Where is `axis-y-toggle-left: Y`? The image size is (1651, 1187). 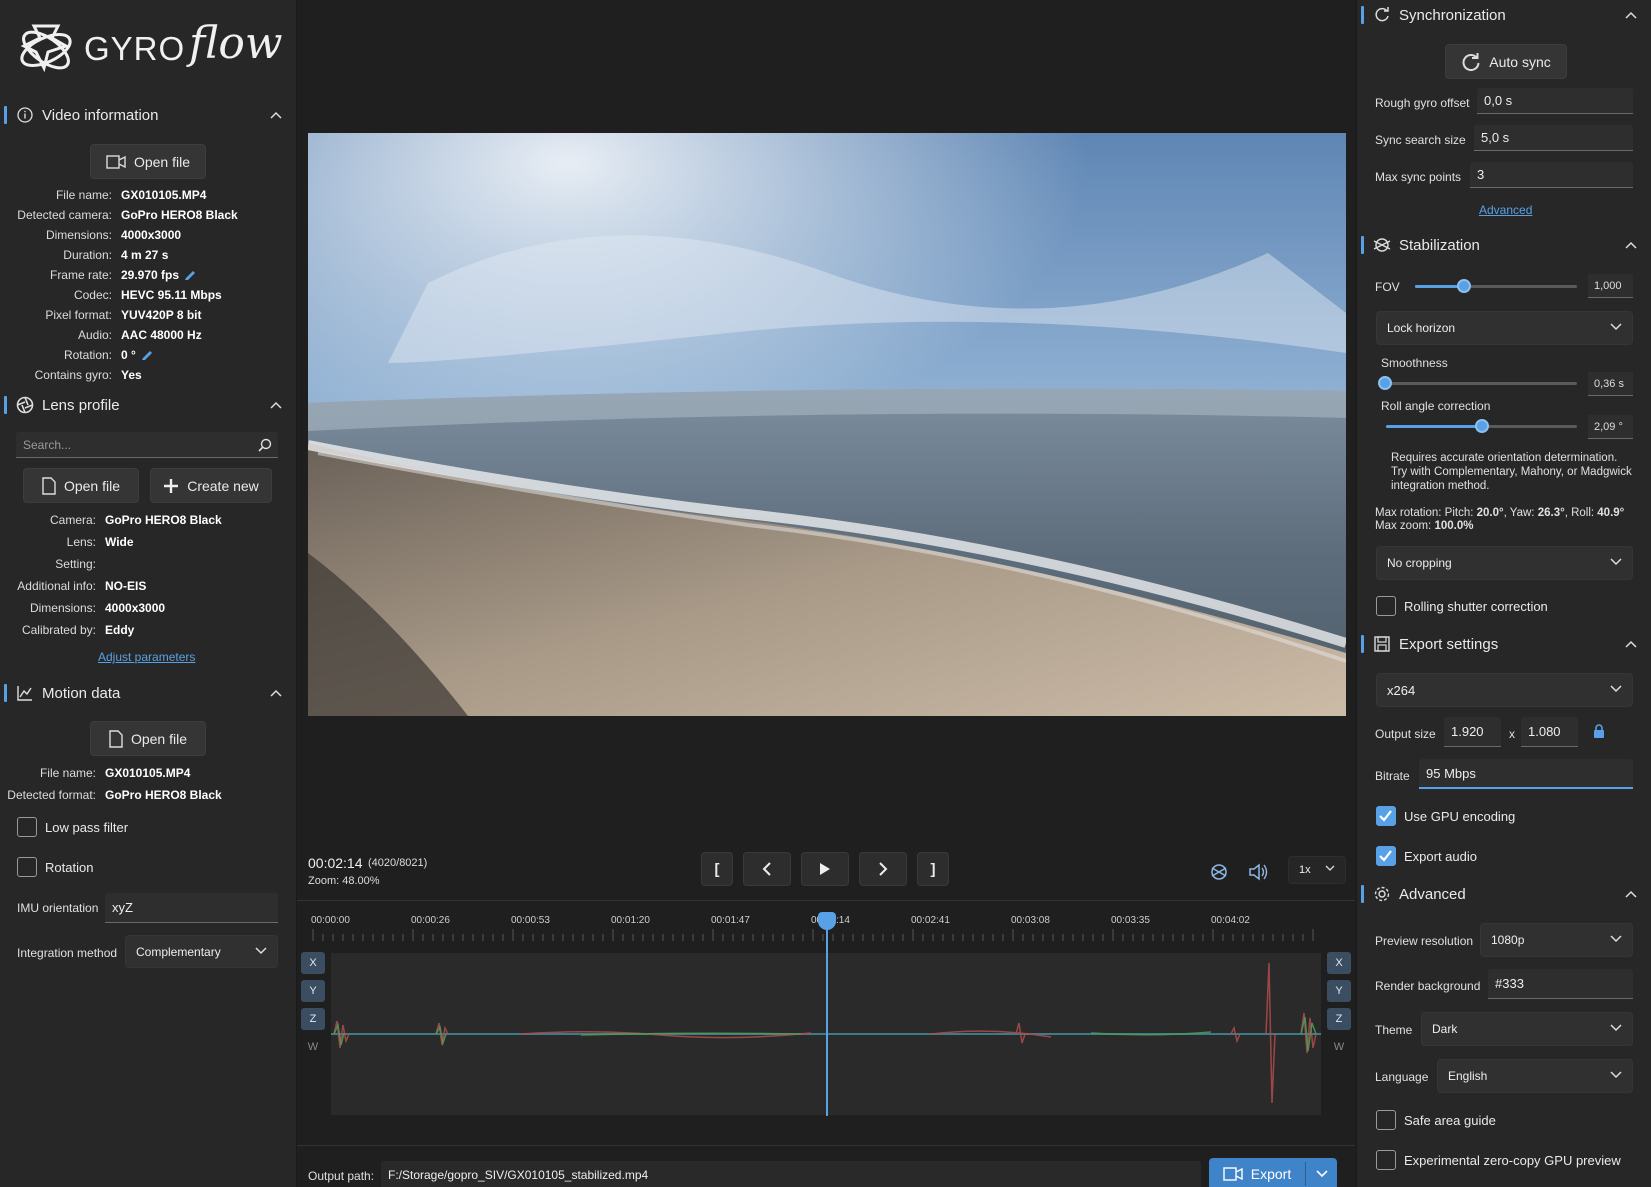 axis-y-toggle-left: Y is located at coordinates (313, 991).